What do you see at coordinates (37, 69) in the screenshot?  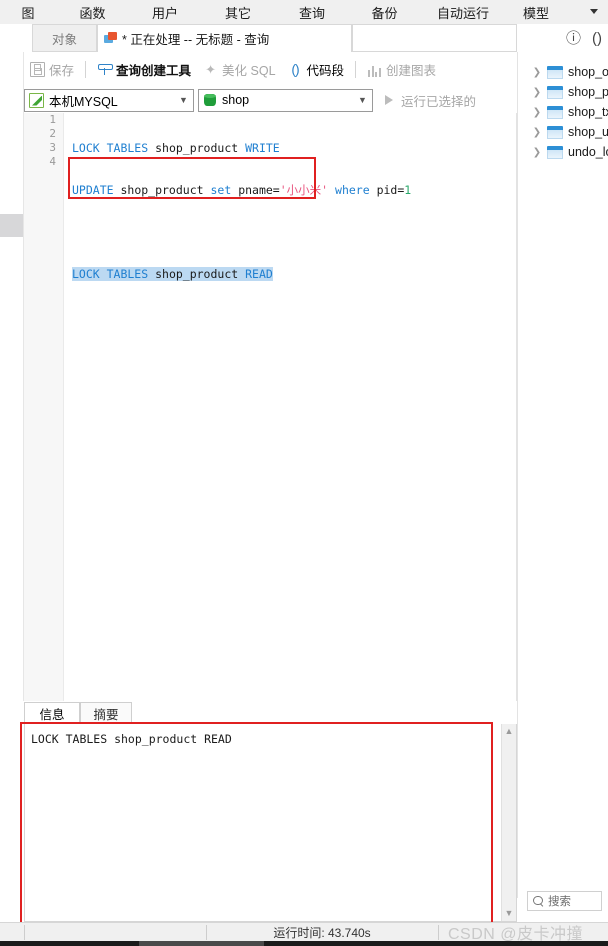 I see `save-icon` at bounding box center [37, 69].